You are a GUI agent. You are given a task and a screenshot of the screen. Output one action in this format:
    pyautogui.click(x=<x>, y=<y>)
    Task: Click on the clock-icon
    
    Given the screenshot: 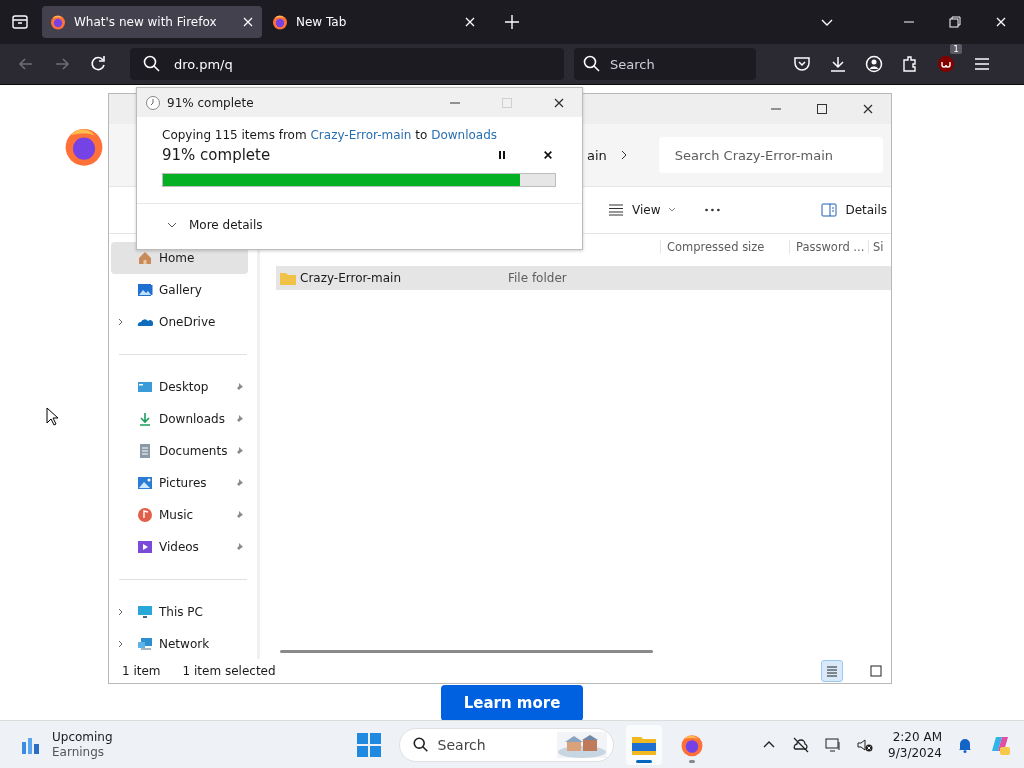 What is the action you would take?
    pyautogui.click(x=153, y=102)
    